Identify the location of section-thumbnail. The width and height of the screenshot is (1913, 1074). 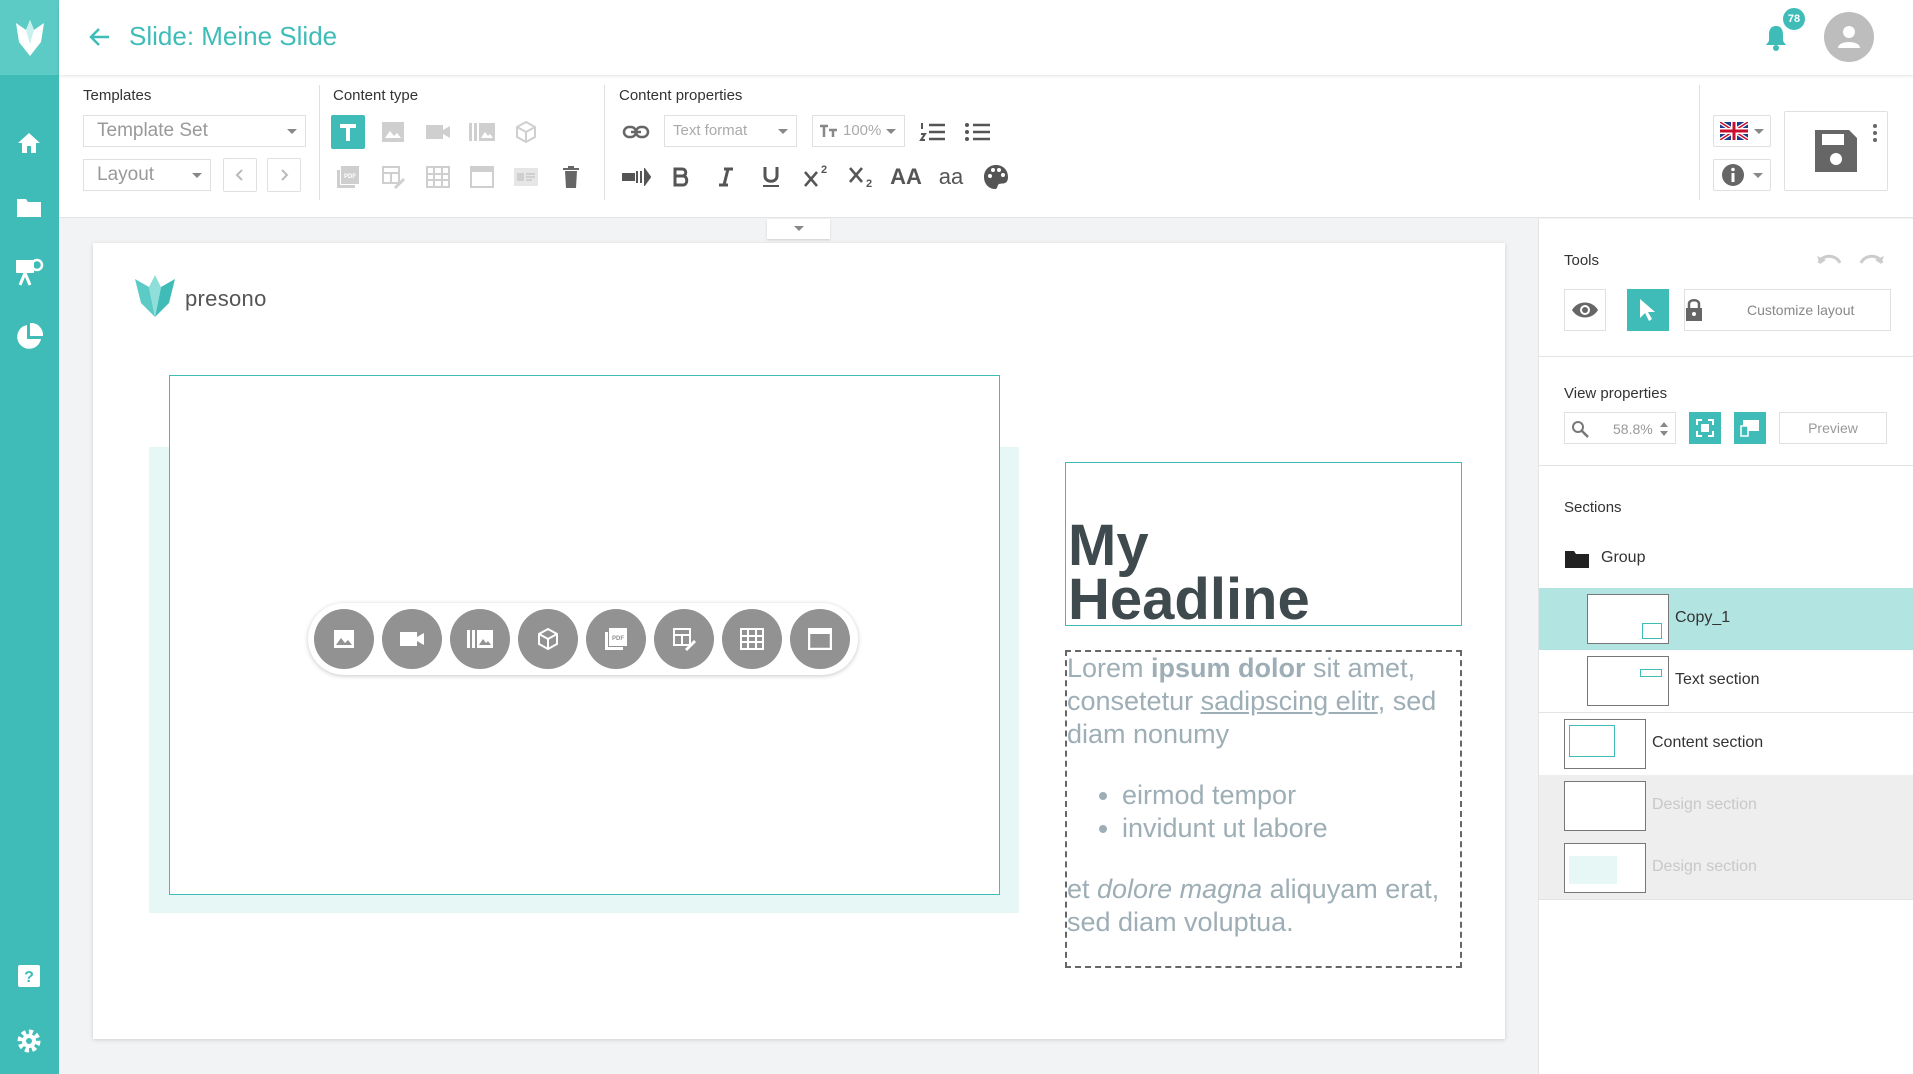
(1628, 619).